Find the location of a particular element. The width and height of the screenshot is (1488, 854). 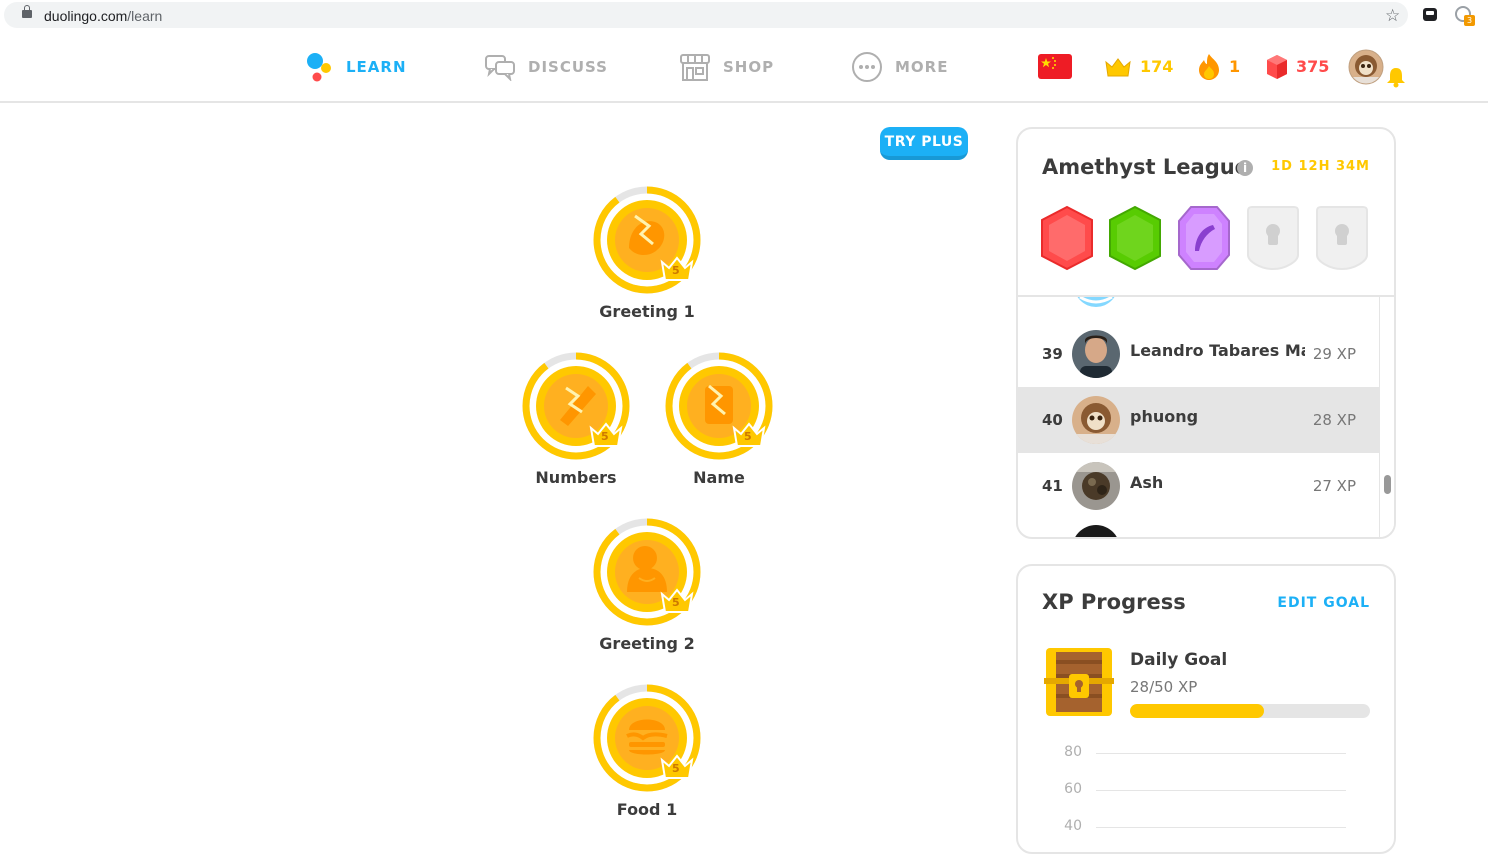

gems-counter: 375 is located at coordinates (1297, 66).